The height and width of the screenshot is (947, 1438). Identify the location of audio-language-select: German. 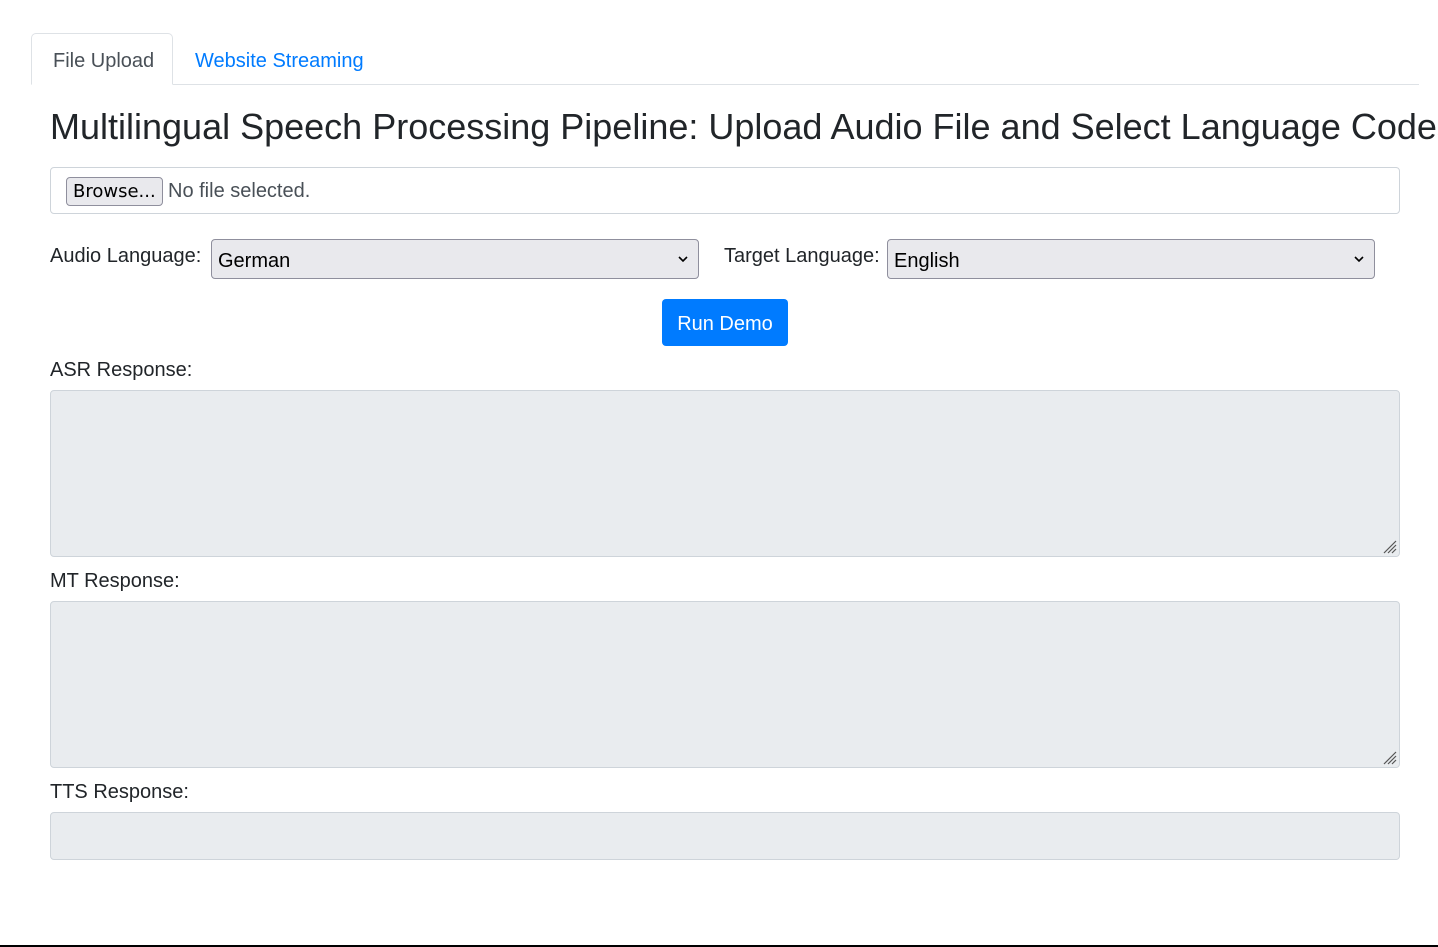
(455, 259).